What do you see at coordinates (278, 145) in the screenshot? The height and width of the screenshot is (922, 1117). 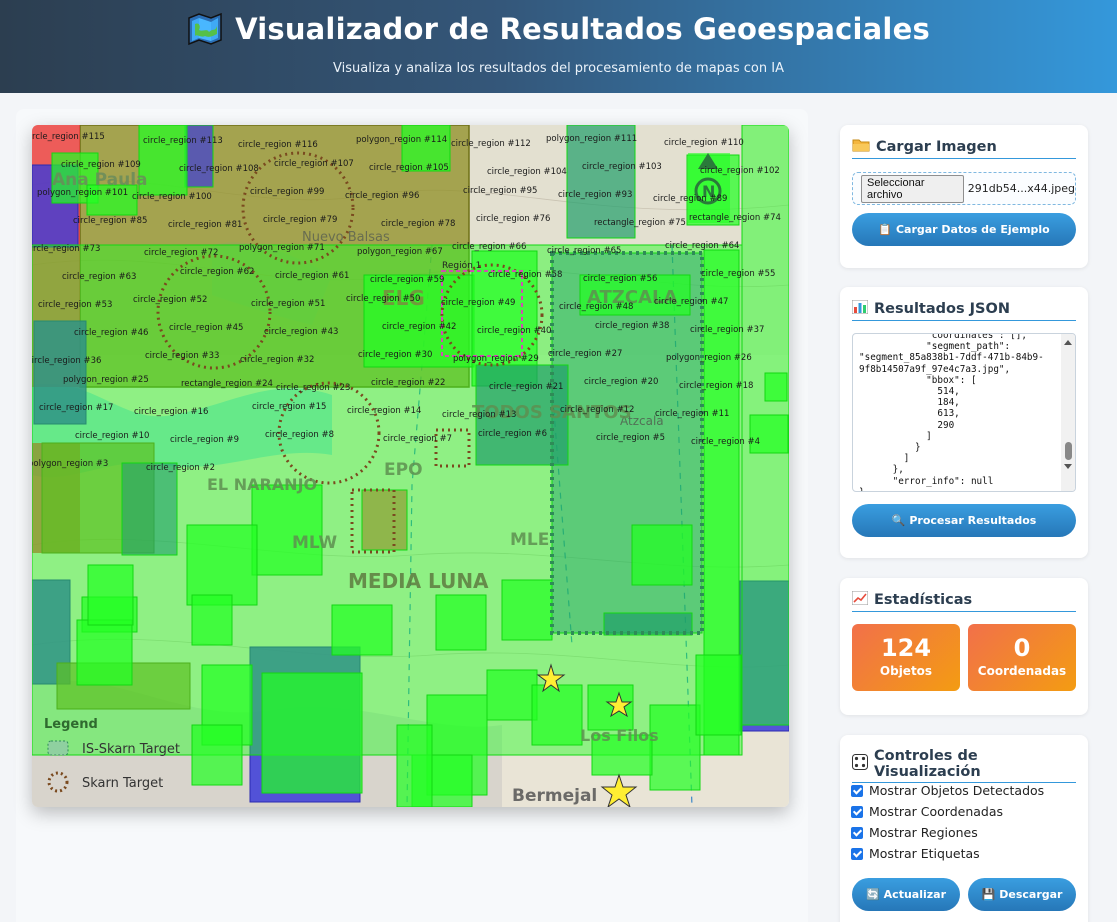 I see `detection-label: circle_region #116` at bounding box center [278, 145].